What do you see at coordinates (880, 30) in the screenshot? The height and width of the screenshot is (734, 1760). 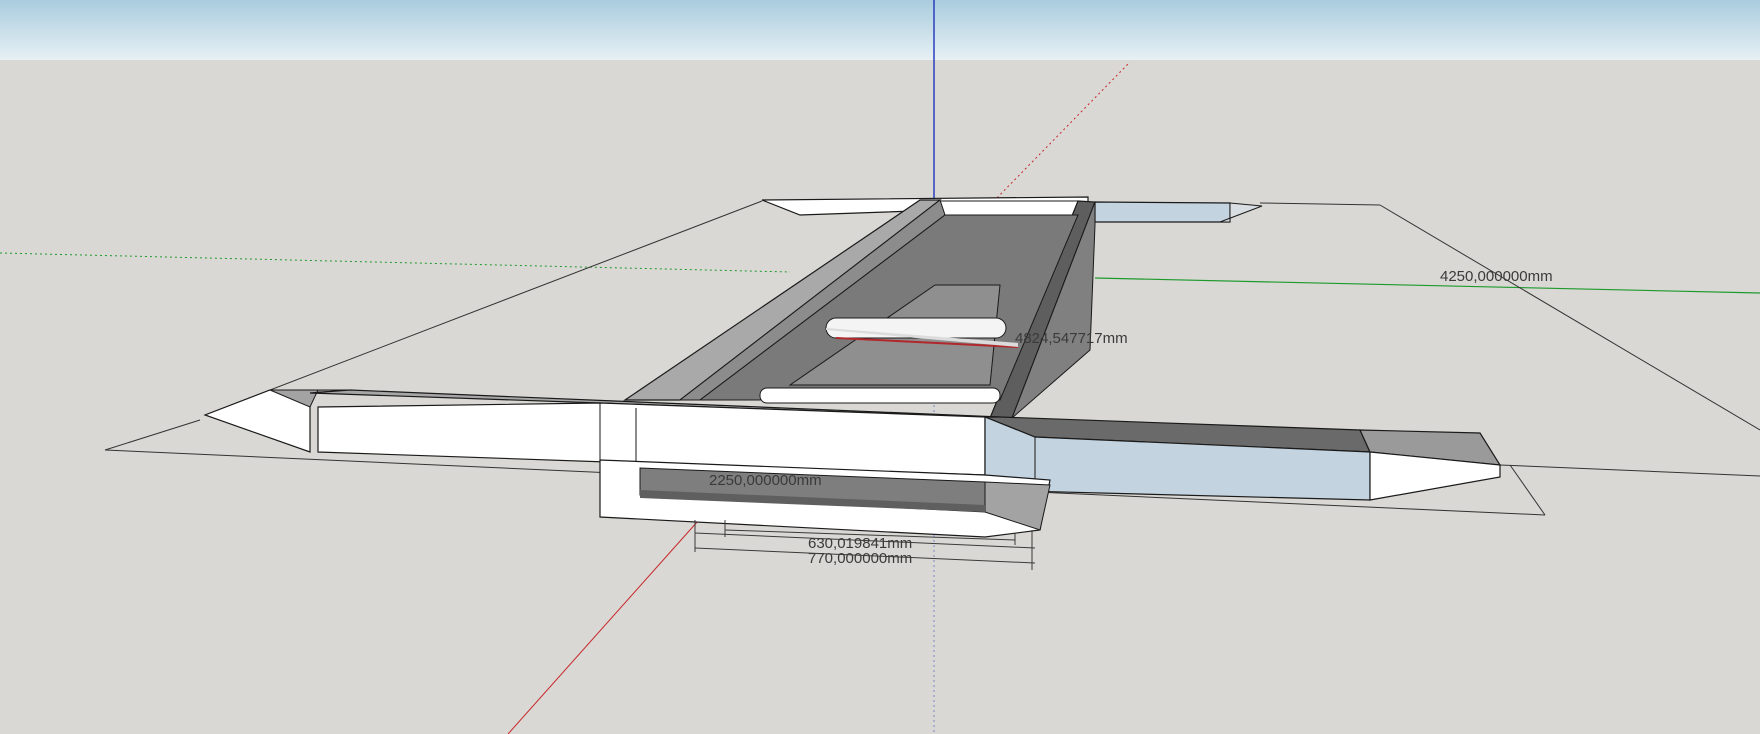 I see `sky` at bounding box center [880, 30].